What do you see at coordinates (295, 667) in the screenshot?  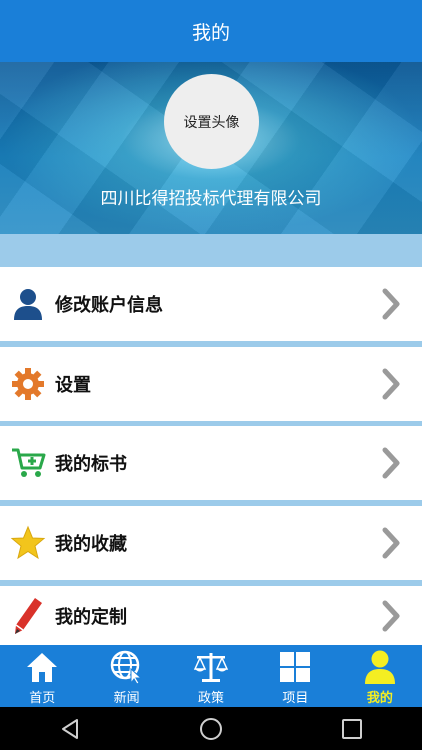 I see `grid-icon` at bounding box center [295, 667].